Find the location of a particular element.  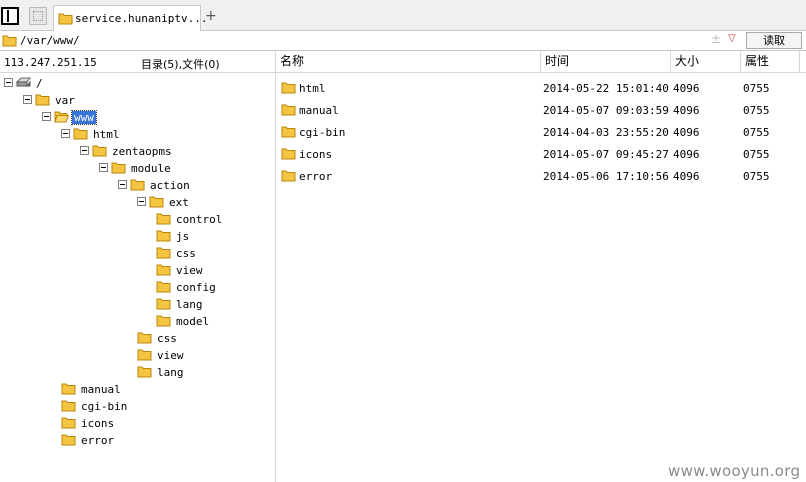

file-name: cgi-bin is located at coordinates (322, 132).